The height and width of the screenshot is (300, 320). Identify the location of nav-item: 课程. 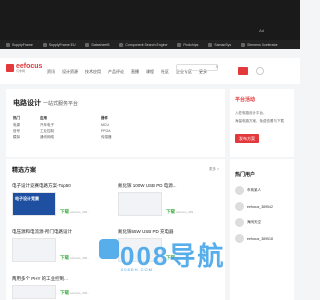
(150, 72).